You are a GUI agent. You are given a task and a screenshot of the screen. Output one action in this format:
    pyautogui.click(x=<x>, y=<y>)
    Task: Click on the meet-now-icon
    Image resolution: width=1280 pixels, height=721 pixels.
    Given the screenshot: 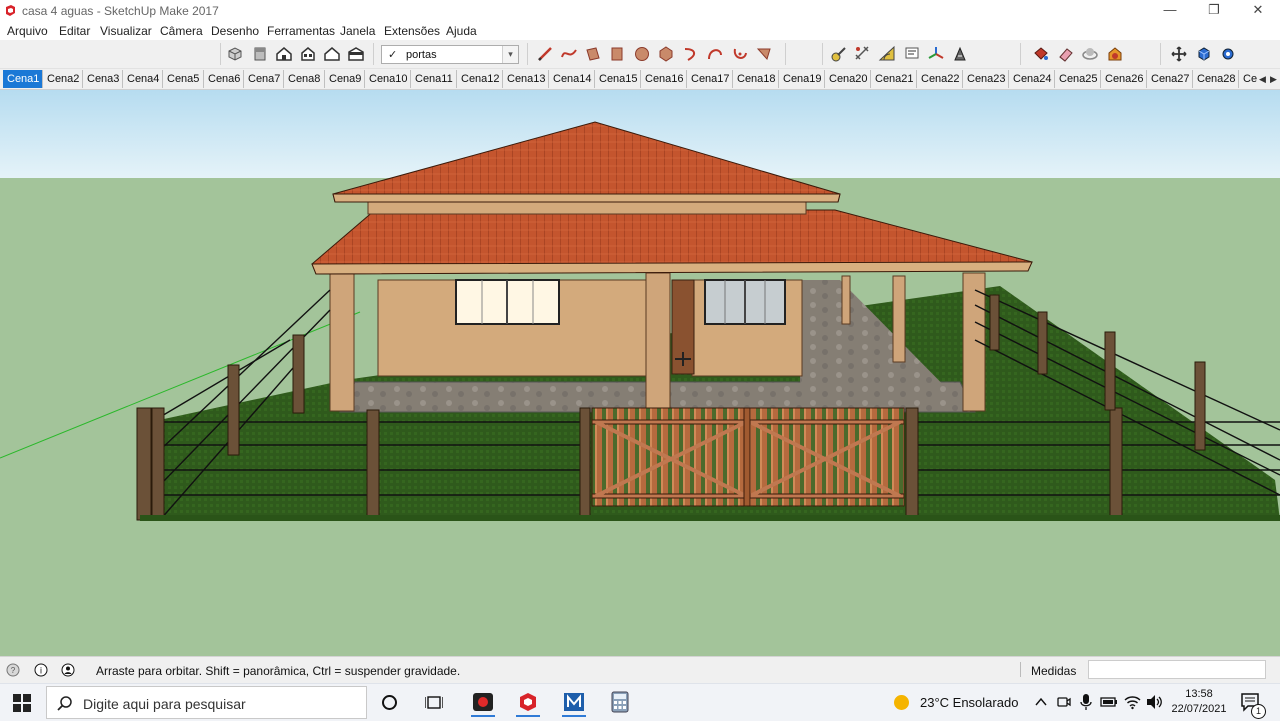 What is the action you would take?
    pyautogui.click(x=1064, y=702)
    